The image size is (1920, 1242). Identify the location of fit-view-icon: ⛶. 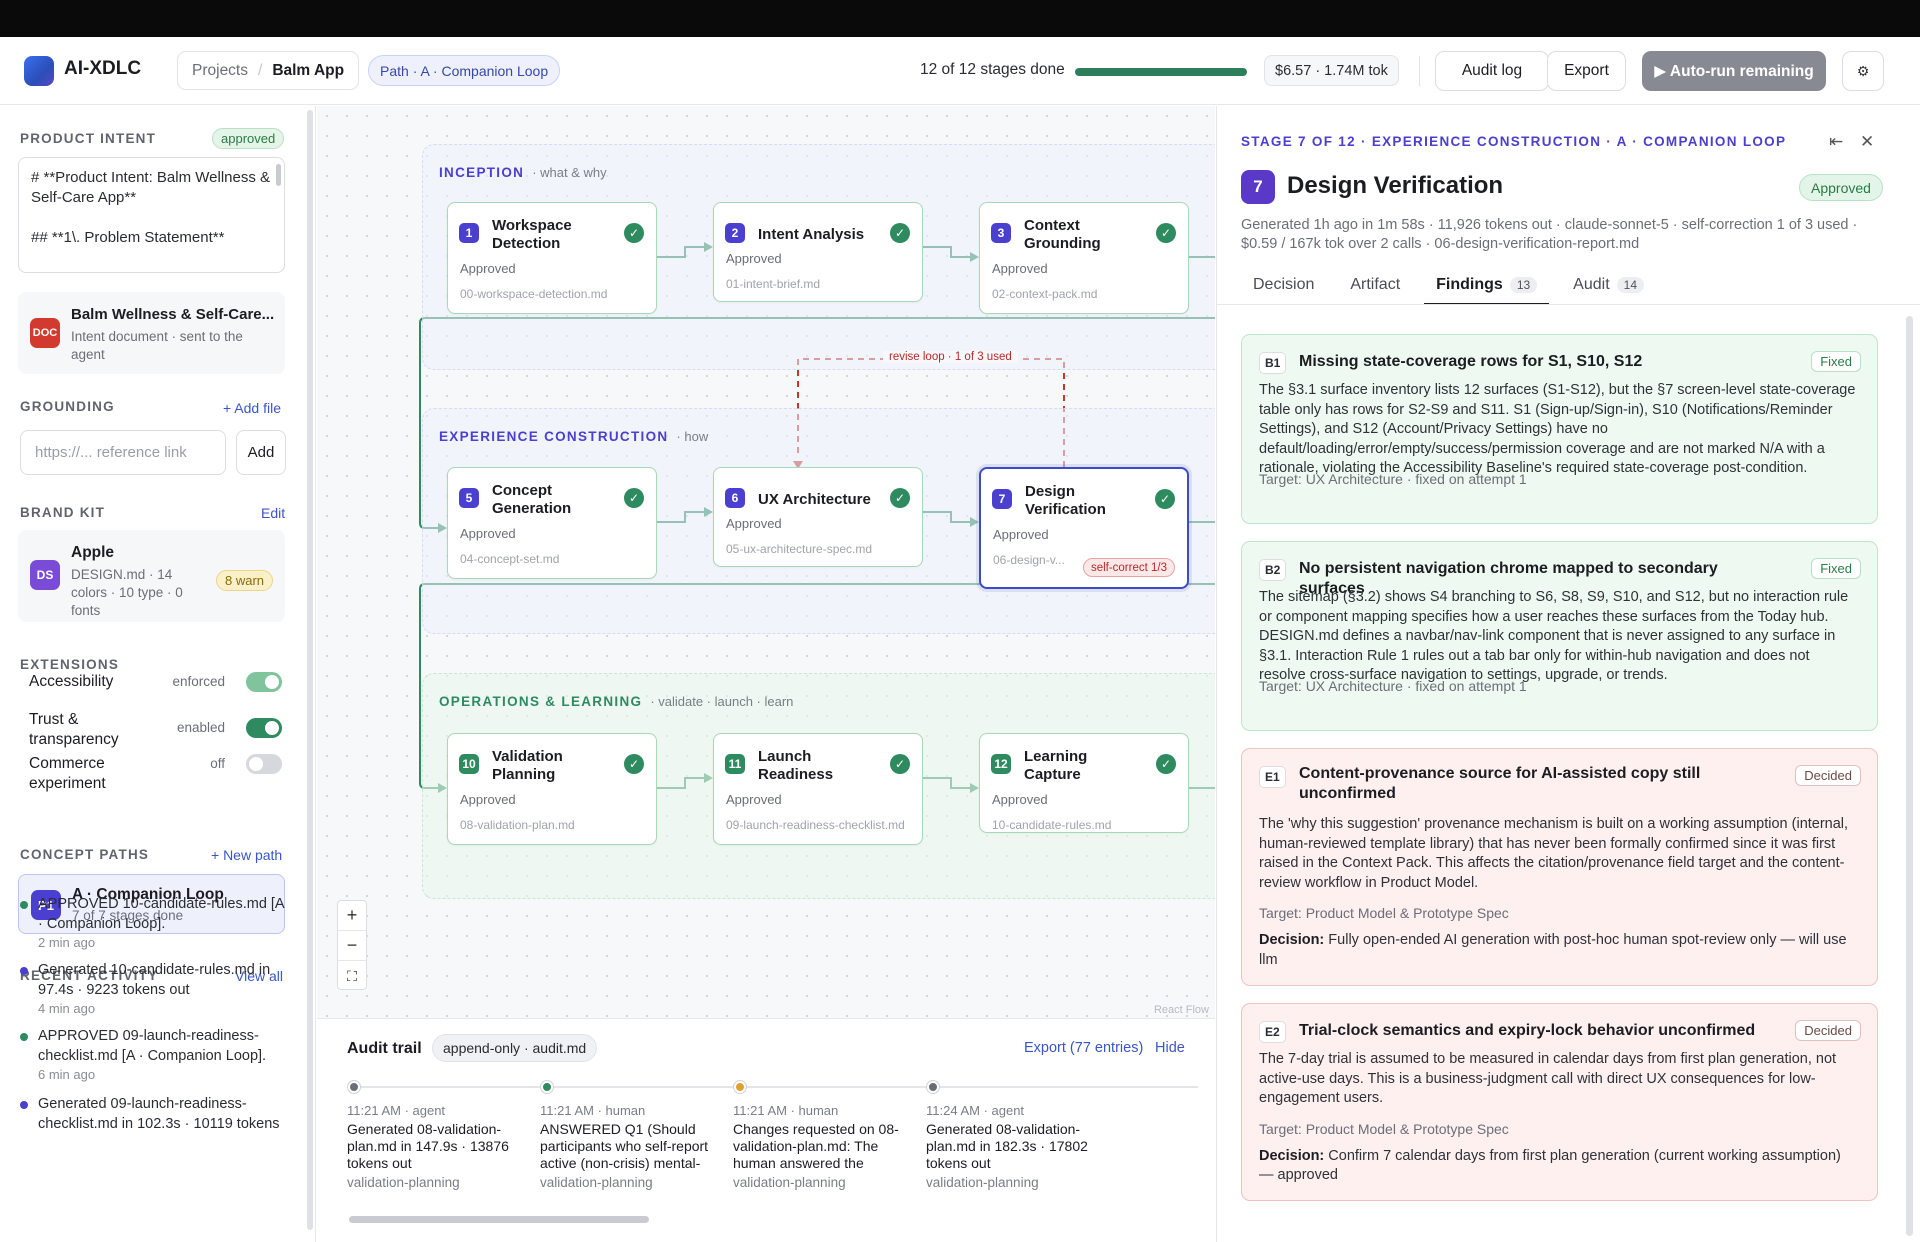
(352, 976).